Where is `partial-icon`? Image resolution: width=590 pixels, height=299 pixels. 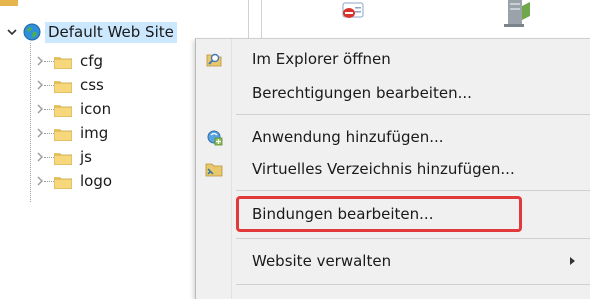
partial-icon is located at coordinates (9, 3).